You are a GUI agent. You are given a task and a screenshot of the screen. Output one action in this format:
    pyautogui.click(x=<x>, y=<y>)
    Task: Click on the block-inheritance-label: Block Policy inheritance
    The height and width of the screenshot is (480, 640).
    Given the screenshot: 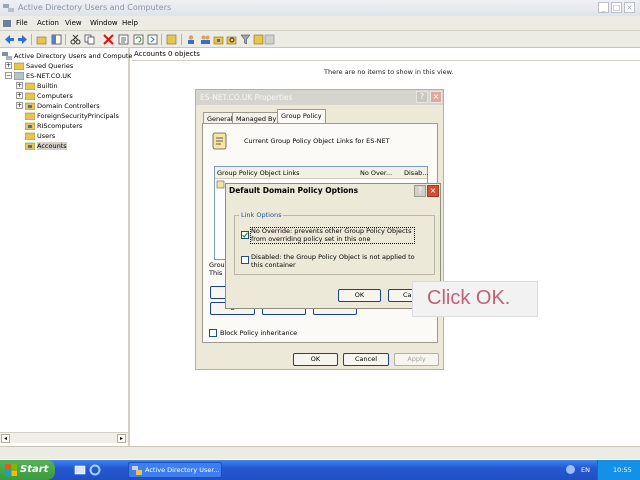 What is the action you would take?
    pyautogui.click(x=259, y=333)
    